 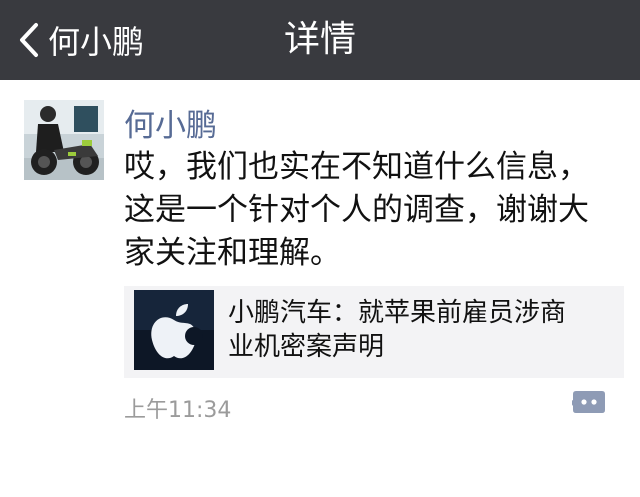 What do you see at coordinates (397, 313) in the screenshot?
I see `link-title-line: 小鹏汽车：就苹果前雇员涉商` at bounding box center [397, 313].